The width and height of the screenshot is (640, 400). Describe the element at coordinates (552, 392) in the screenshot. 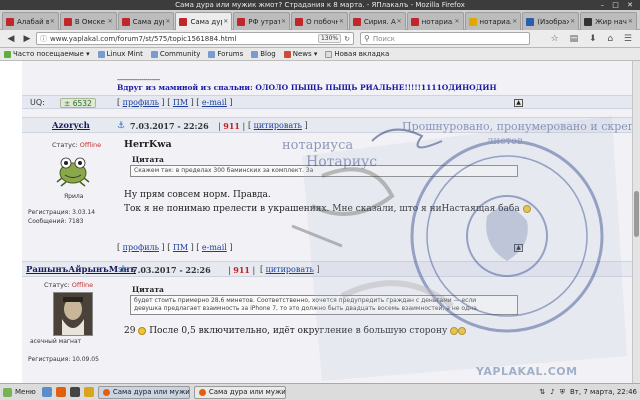

I see `volume-icon: ♪` at that location.